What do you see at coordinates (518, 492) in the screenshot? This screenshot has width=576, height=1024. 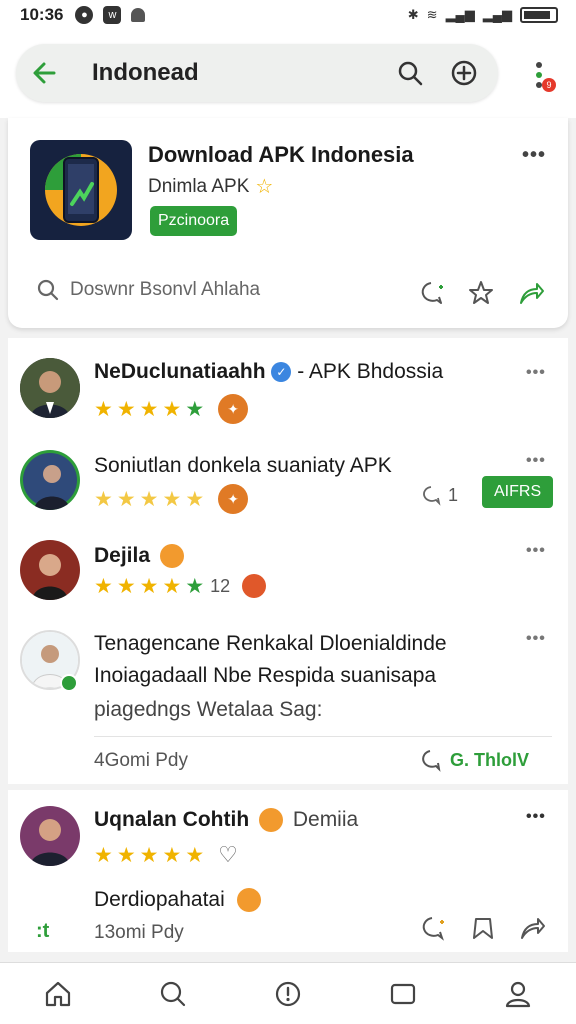 I see `follow-button: AIFRS` at bounding box center [518, 492].